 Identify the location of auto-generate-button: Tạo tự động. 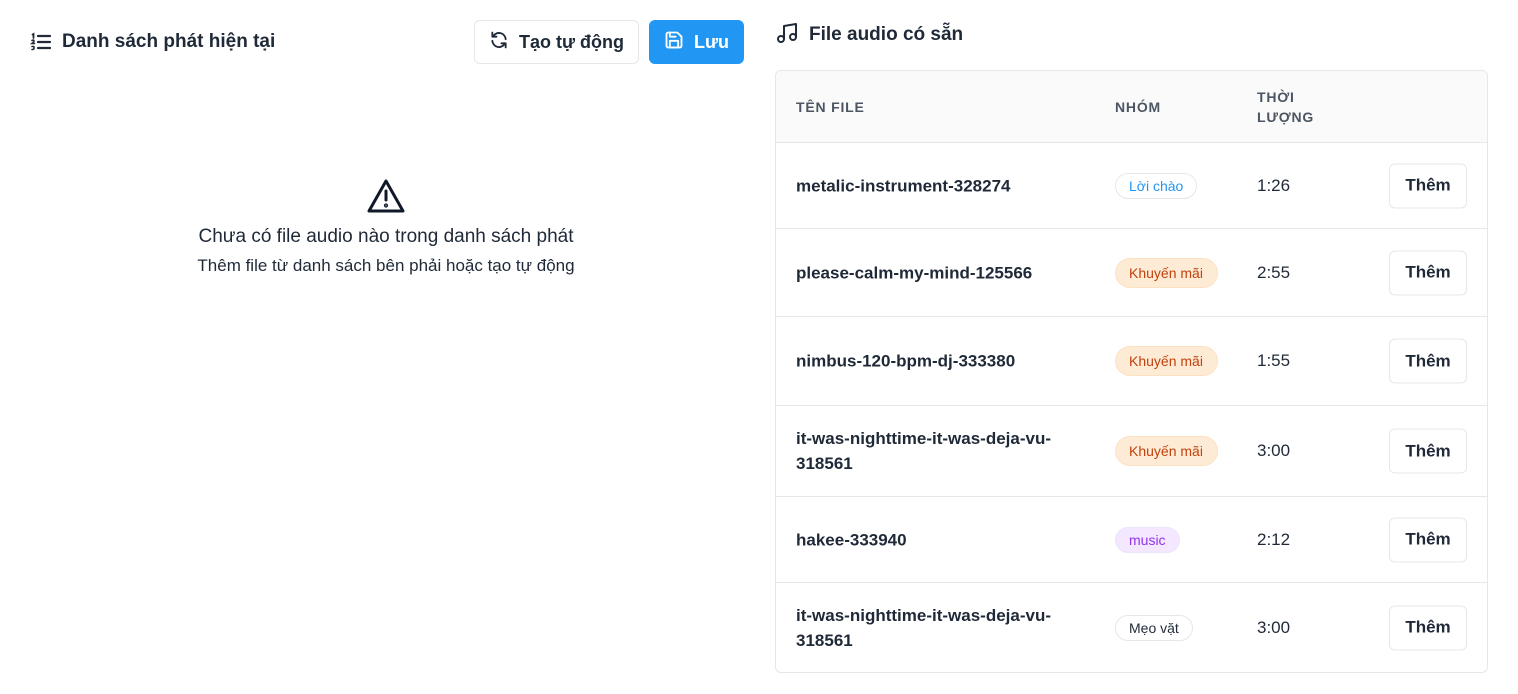
(556, 42).